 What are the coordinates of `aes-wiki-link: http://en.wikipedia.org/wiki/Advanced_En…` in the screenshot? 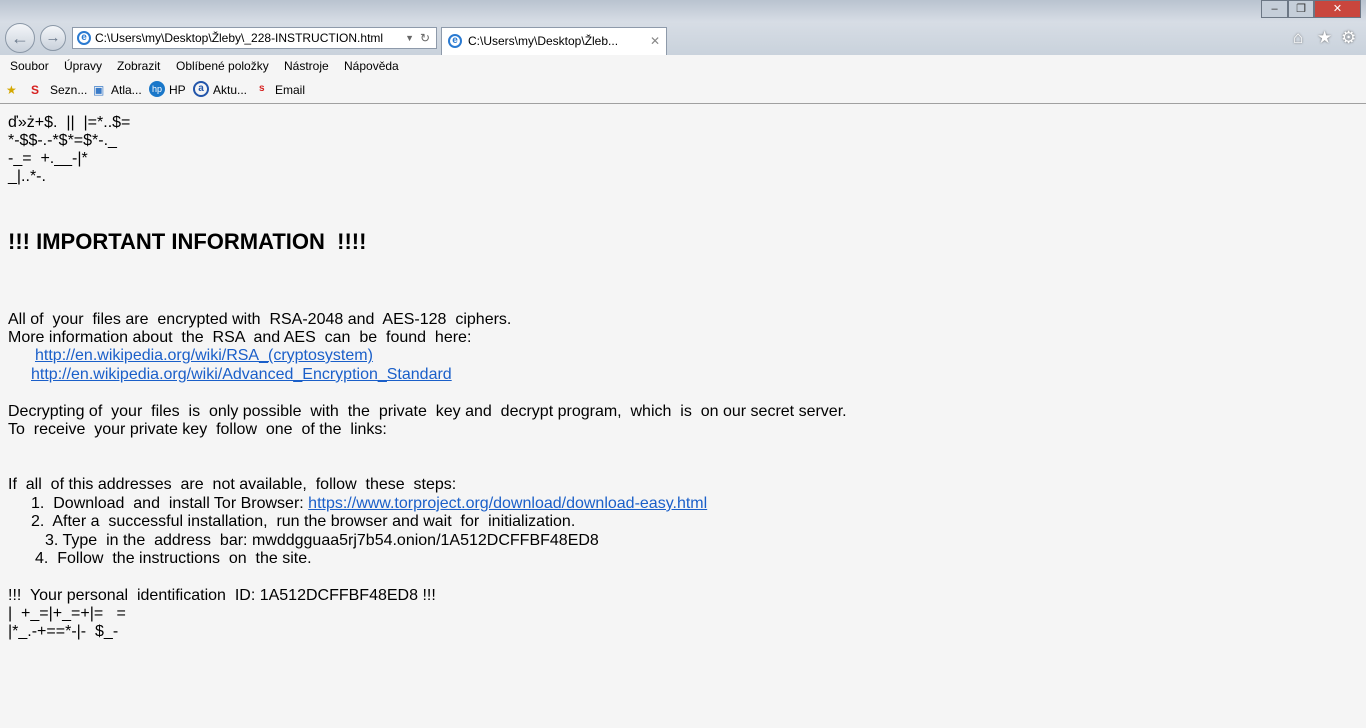 It's located at (241, 375).